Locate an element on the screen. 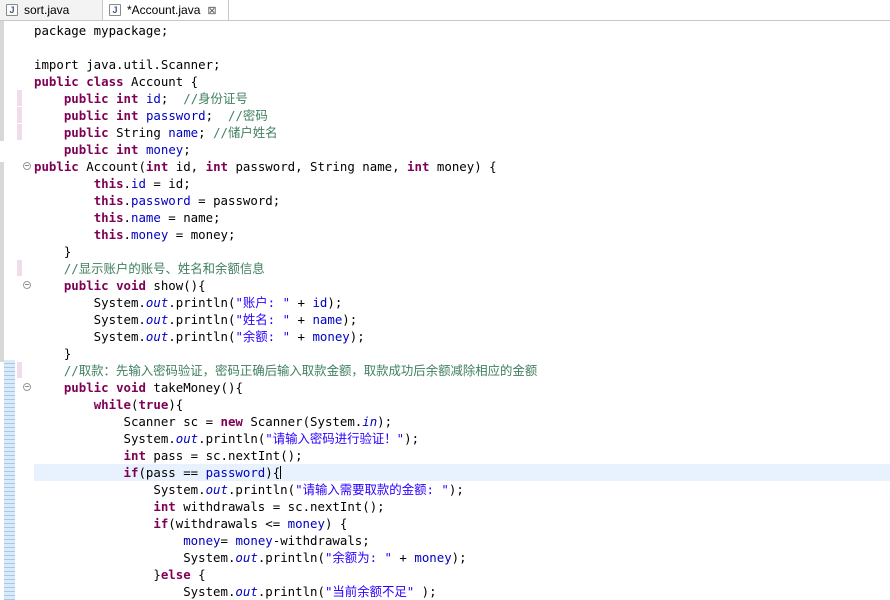 Image resolution: width=890 pixels, height=600 pixels. code-line: //显示账户的账号、姓名和余额信息 is located at coordinates (149, 268).